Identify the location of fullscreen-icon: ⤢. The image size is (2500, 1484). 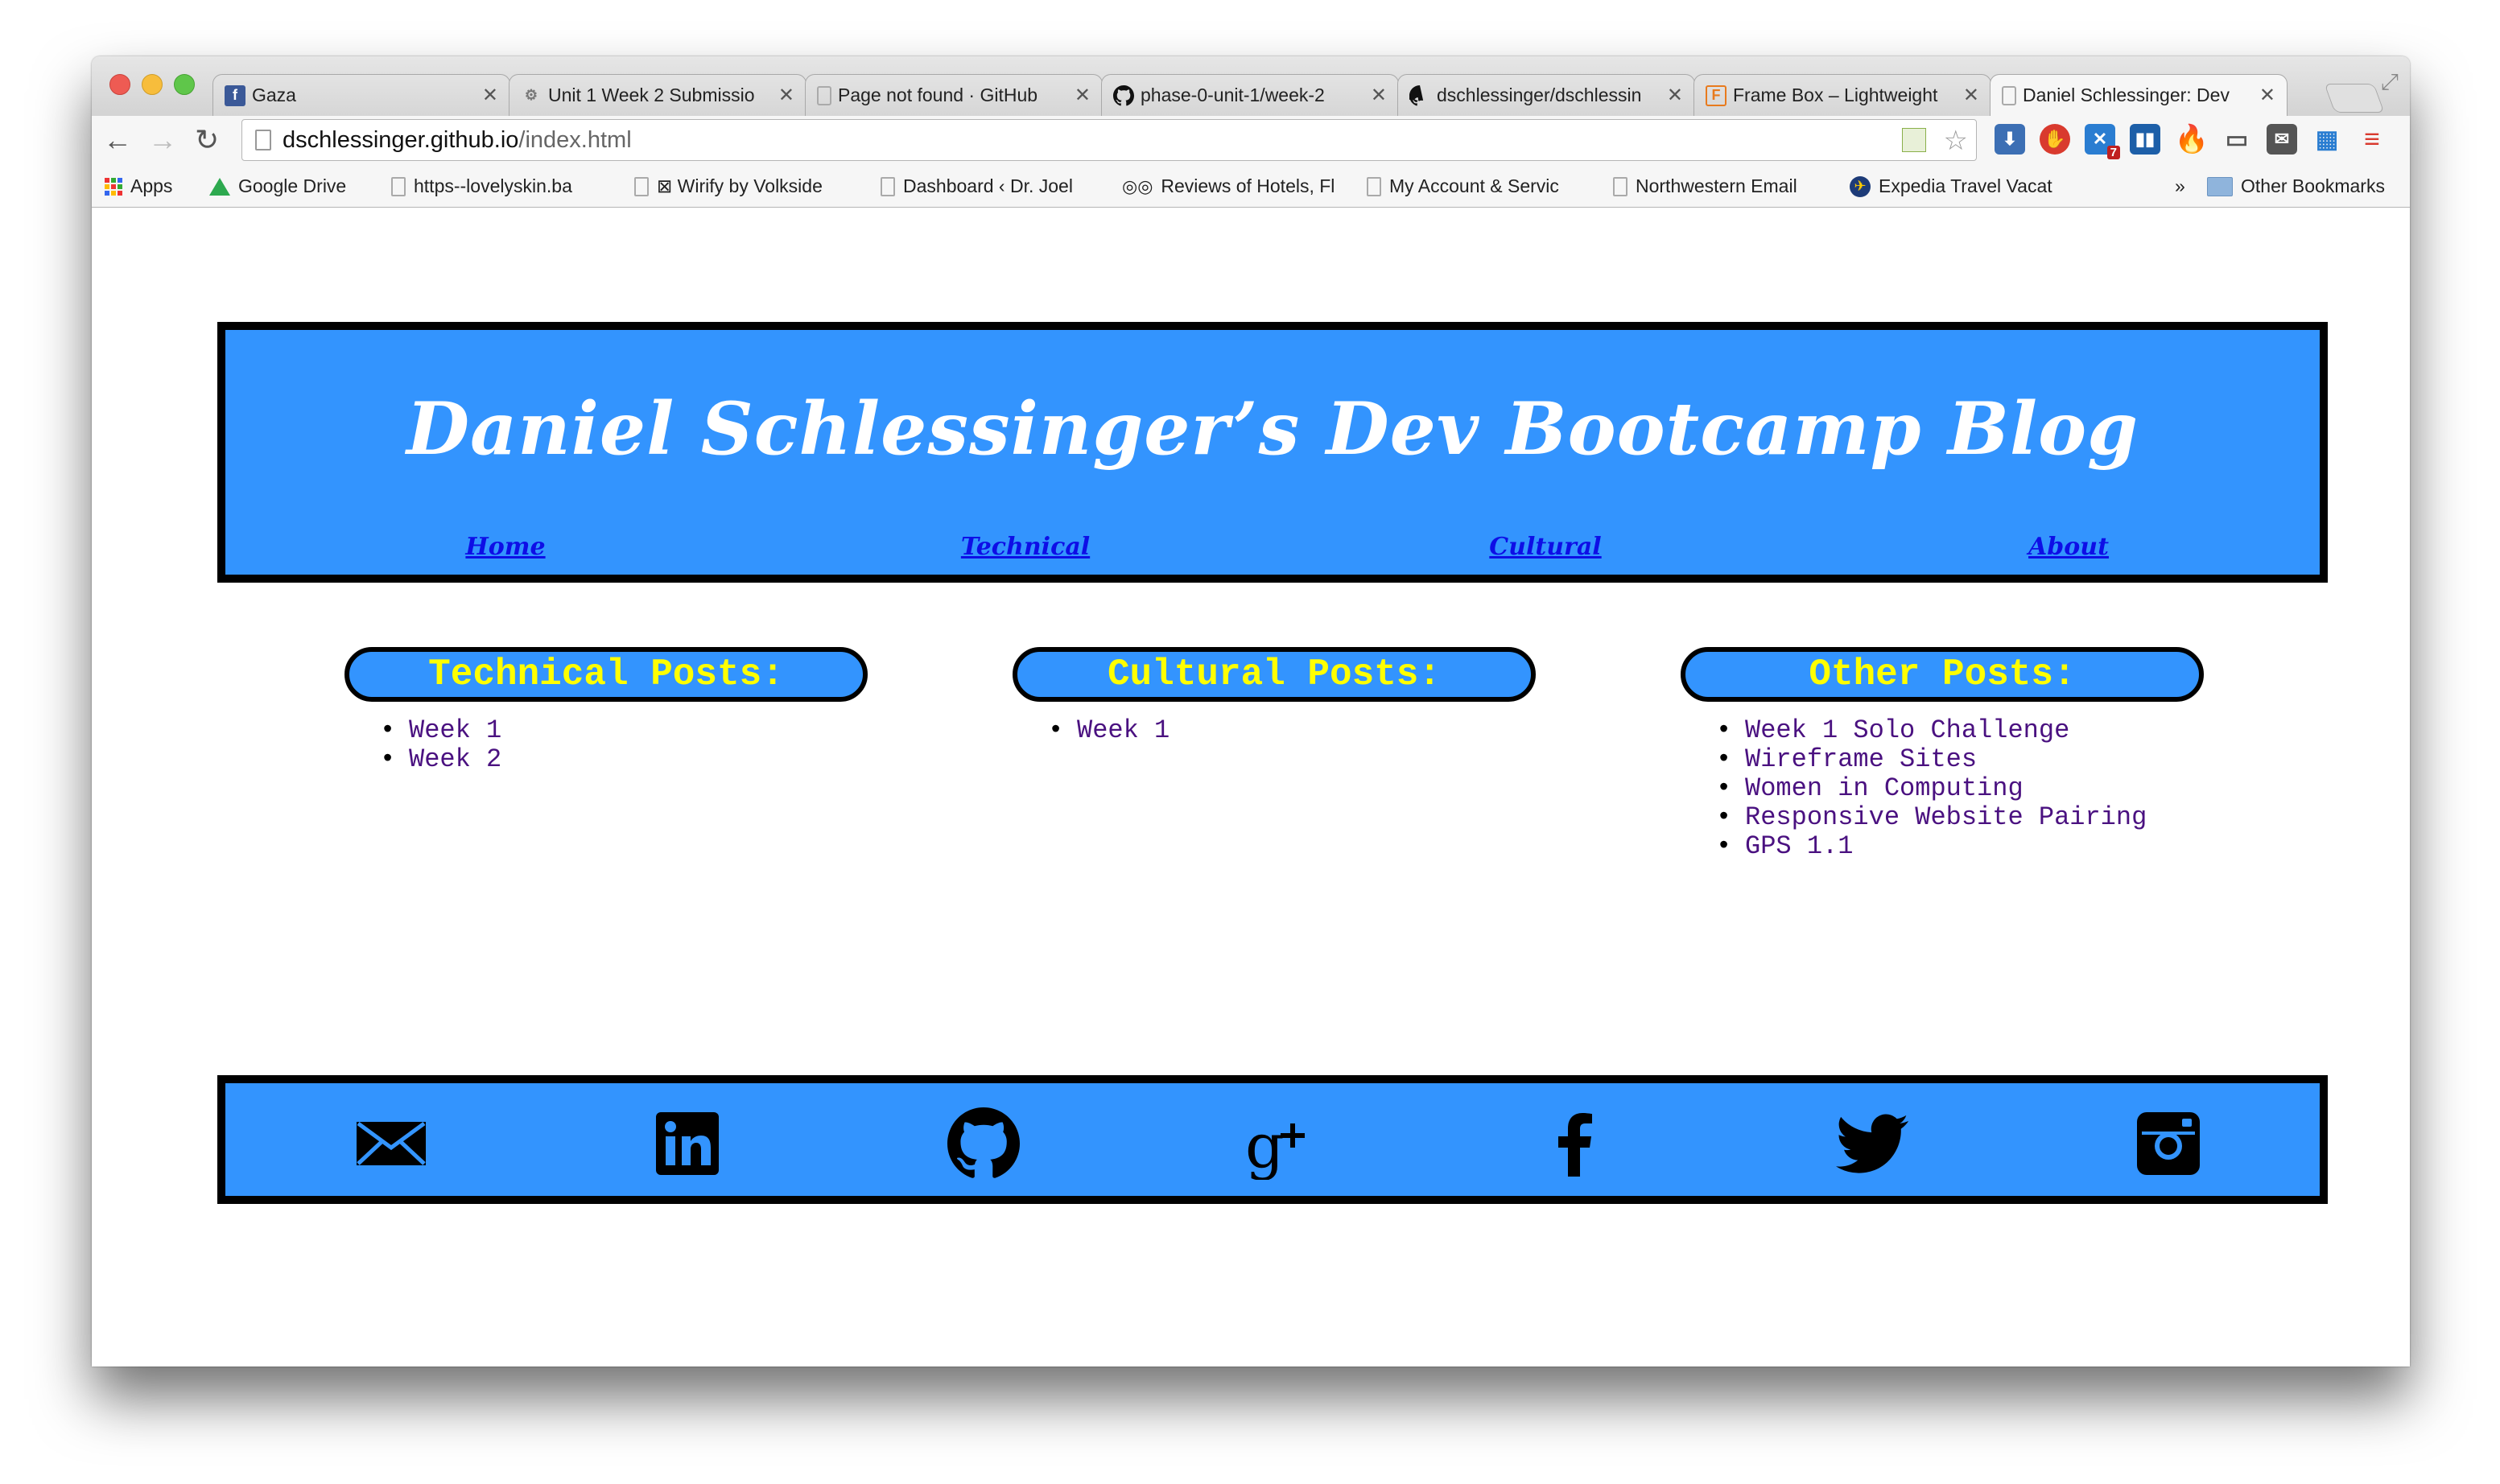
(2390, 82).